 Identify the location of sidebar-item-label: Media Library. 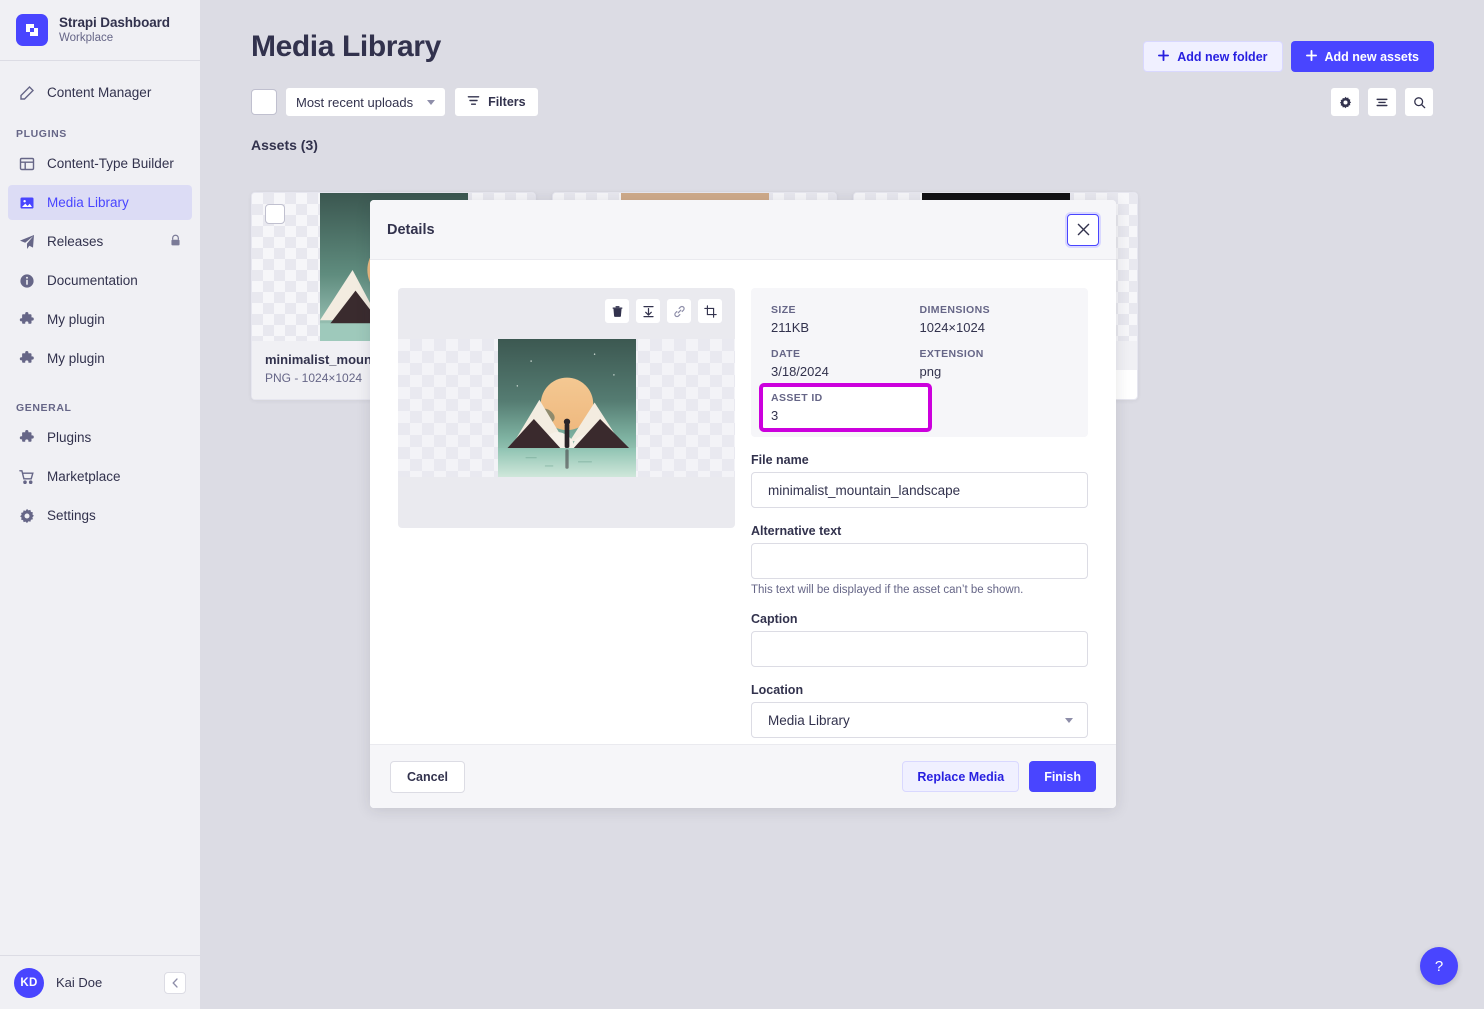
(88, 202).